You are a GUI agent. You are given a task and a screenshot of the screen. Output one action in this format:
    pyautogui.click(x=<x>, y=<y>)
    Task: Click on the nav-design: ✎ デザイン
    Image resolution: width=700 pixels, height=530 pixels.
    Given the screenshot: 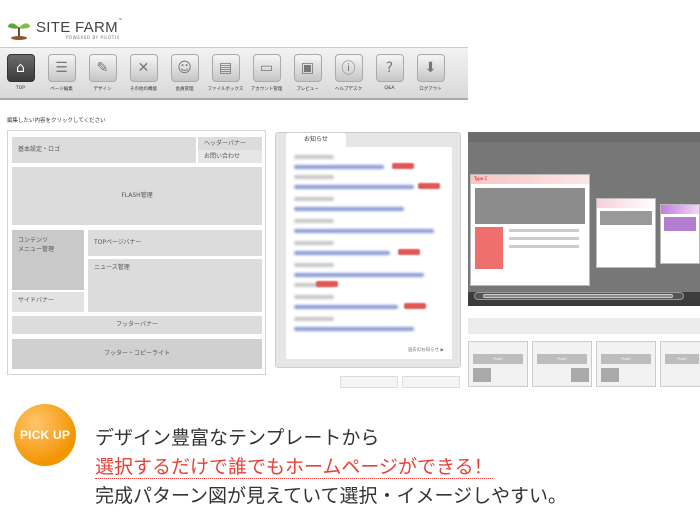 What is the action you would take?
    pyautogui.click(x=102, y=73)
    